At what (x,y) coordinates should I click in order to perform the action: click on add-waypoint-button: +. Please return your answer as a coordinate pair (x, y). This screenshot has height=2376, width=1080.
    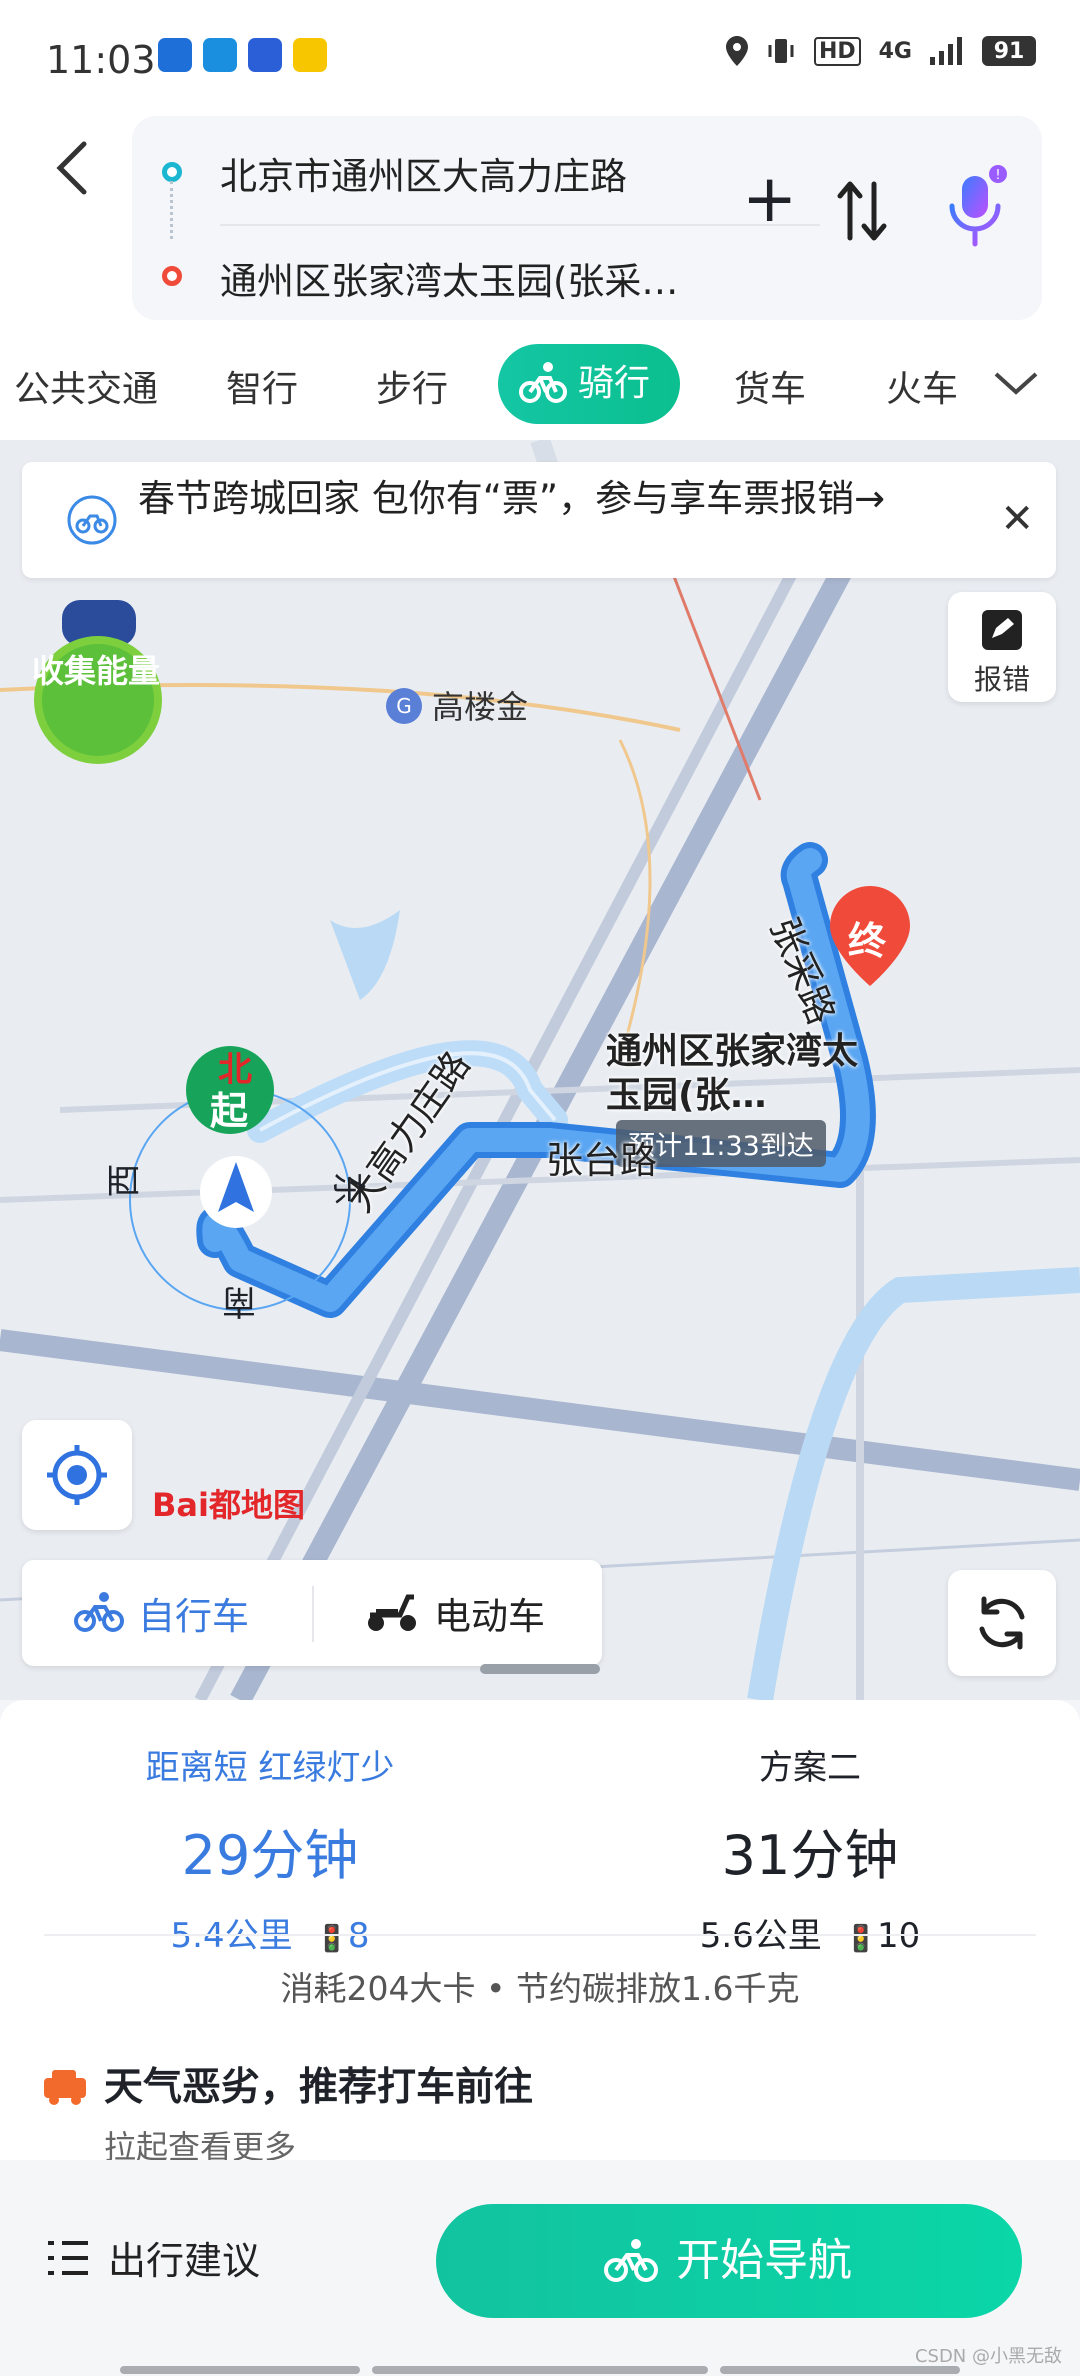
    Looking at the image, I should click on (769, 199).